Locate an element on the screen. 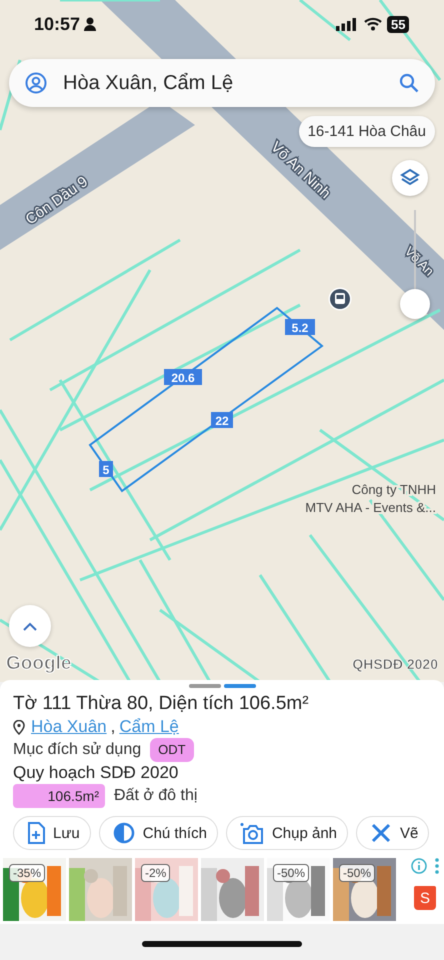  search-bar: Hòa Xuân, Cẩm Lệ is located at coordinates (222, 83).